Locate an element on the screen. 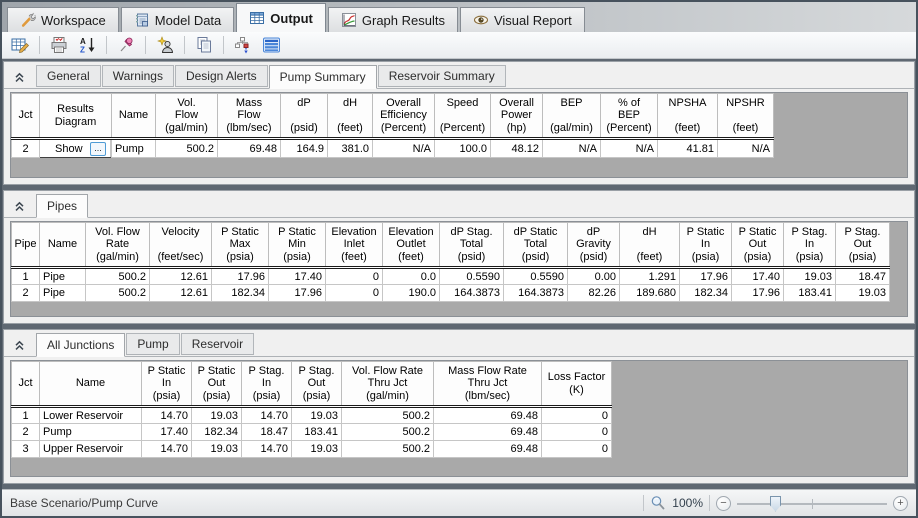 This screenshot has height=518, width=918. data-cell: 82.26 is located at coordinates (593, 293).